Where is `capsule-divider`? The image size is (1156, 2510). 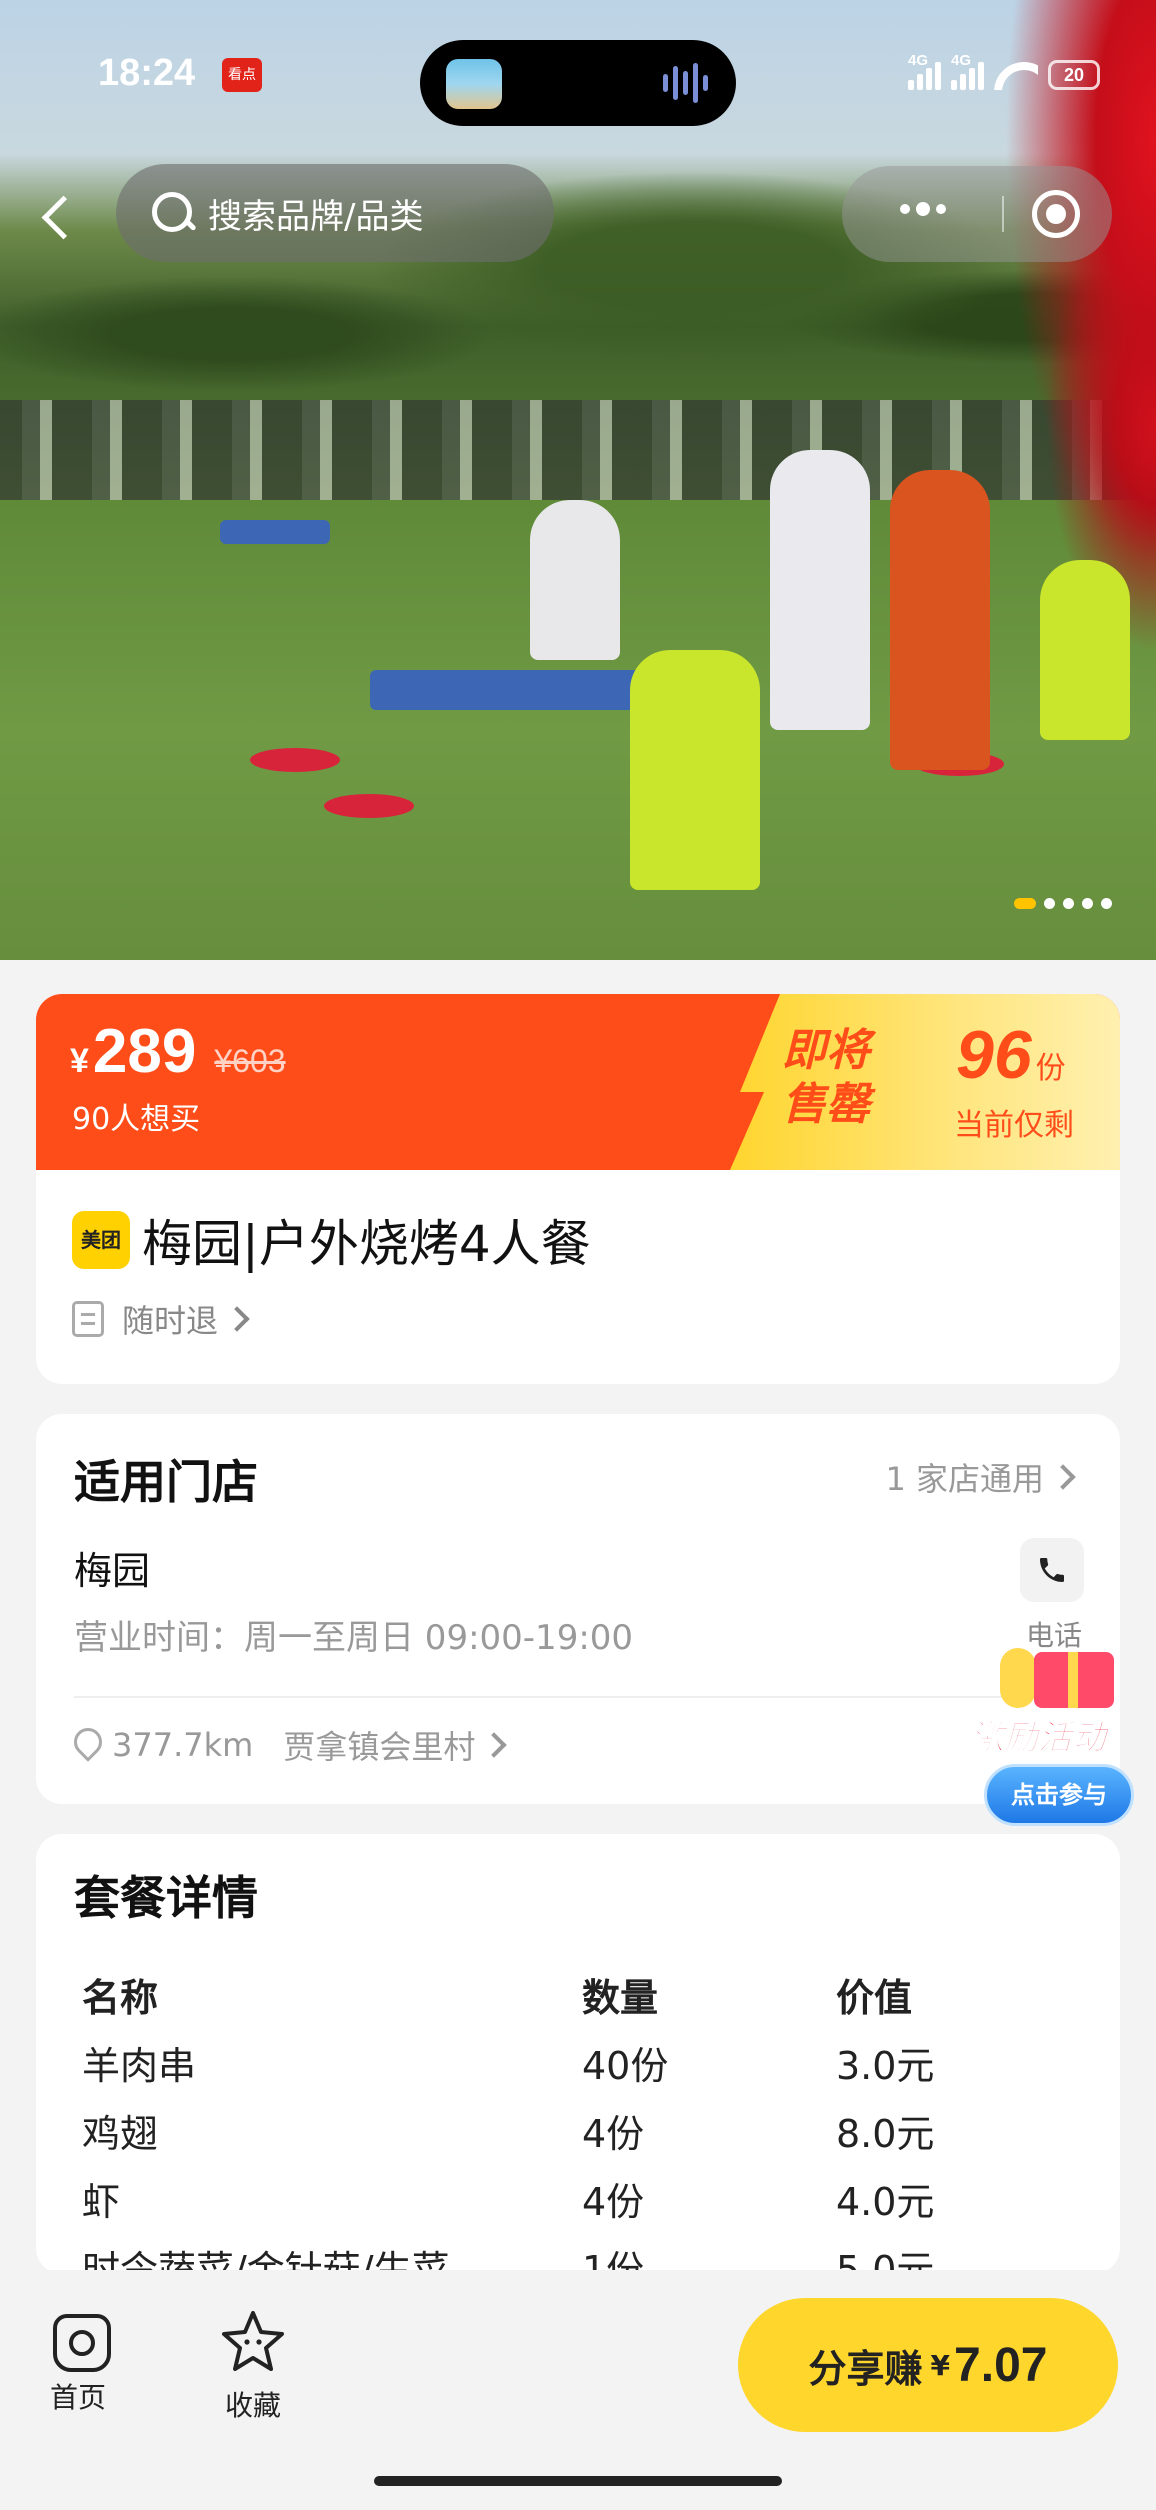 capsule-divider is located at coordinates (1003, 214).